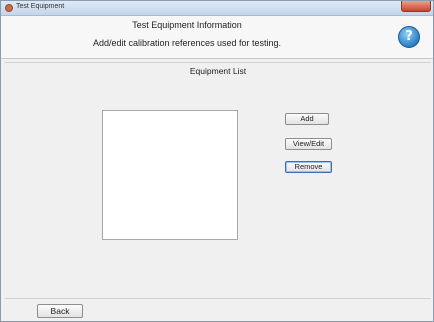  Describe the element at coordinates (308, 144) in the screenshot. I see `view-edit-button: View/Edit` at that location.